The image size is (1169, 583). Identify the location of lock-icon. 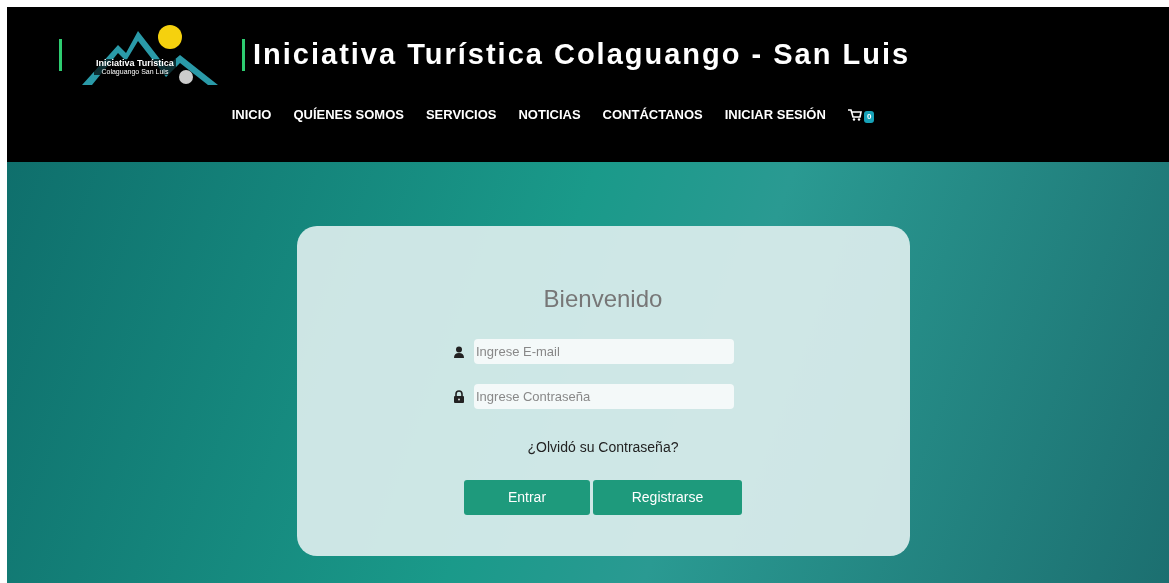
(459, 396).